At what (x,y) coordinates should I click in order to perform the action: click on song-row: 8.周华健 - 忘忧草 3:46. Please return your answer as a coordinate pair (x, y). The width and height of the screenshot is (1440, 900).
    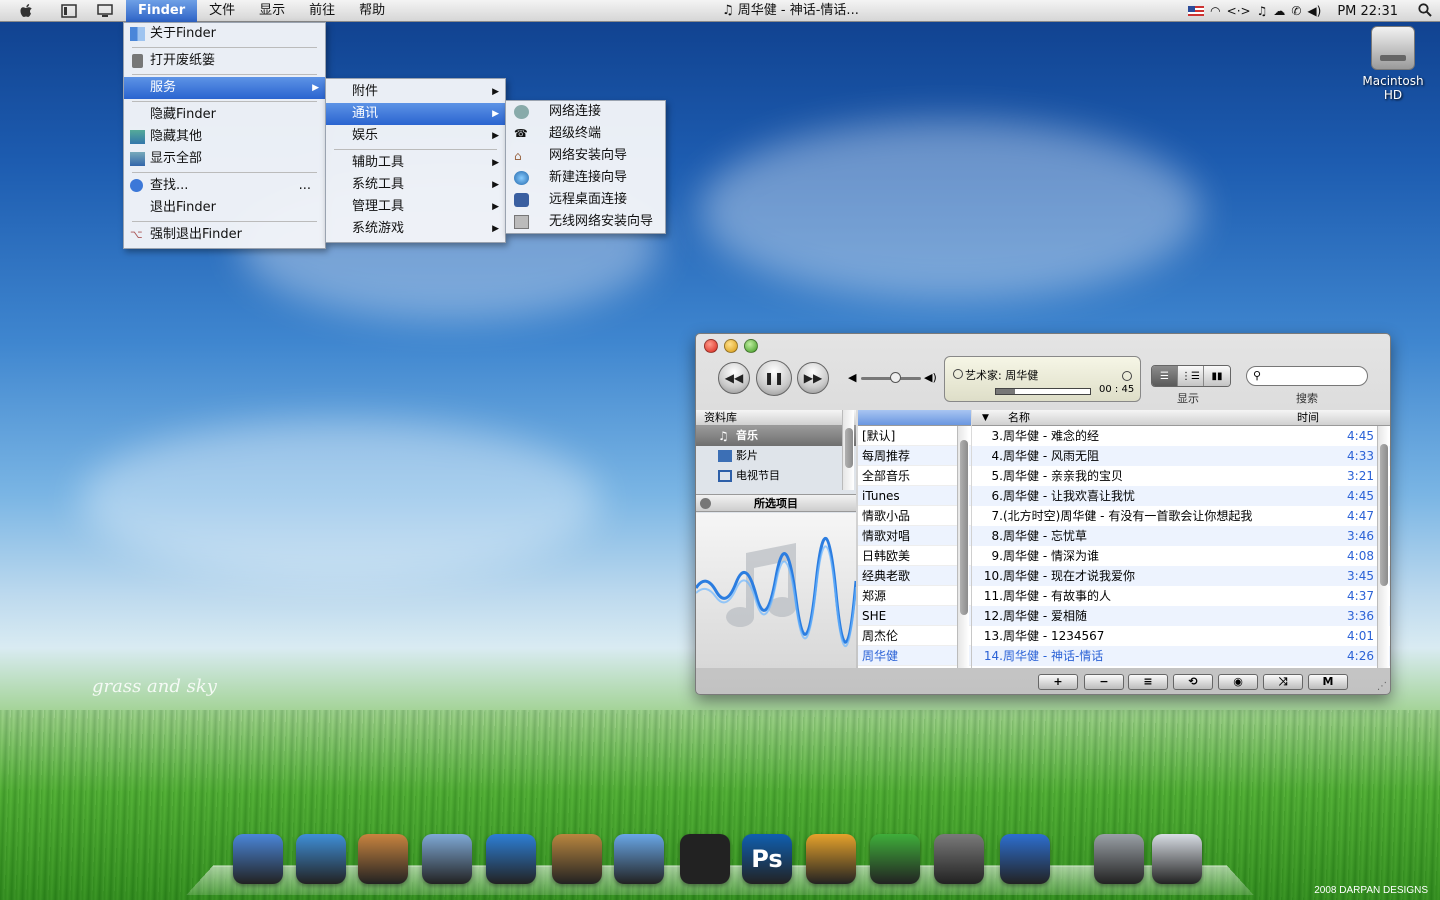
    Looking at the image, I should click on (1181, 536).